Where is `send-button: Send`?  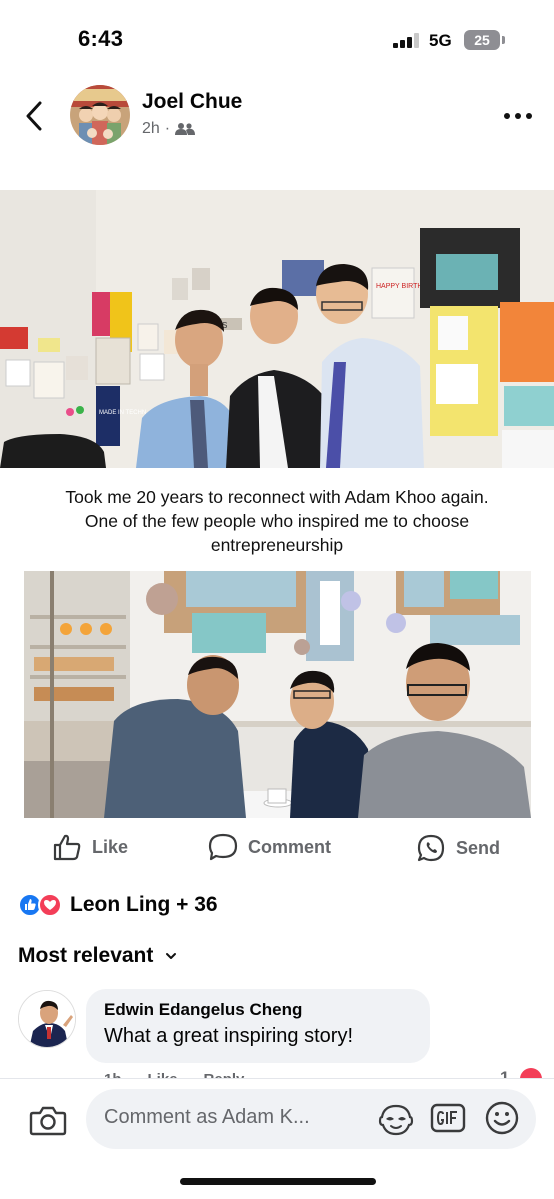
send-button: Send is located at coordinates (458, 848).